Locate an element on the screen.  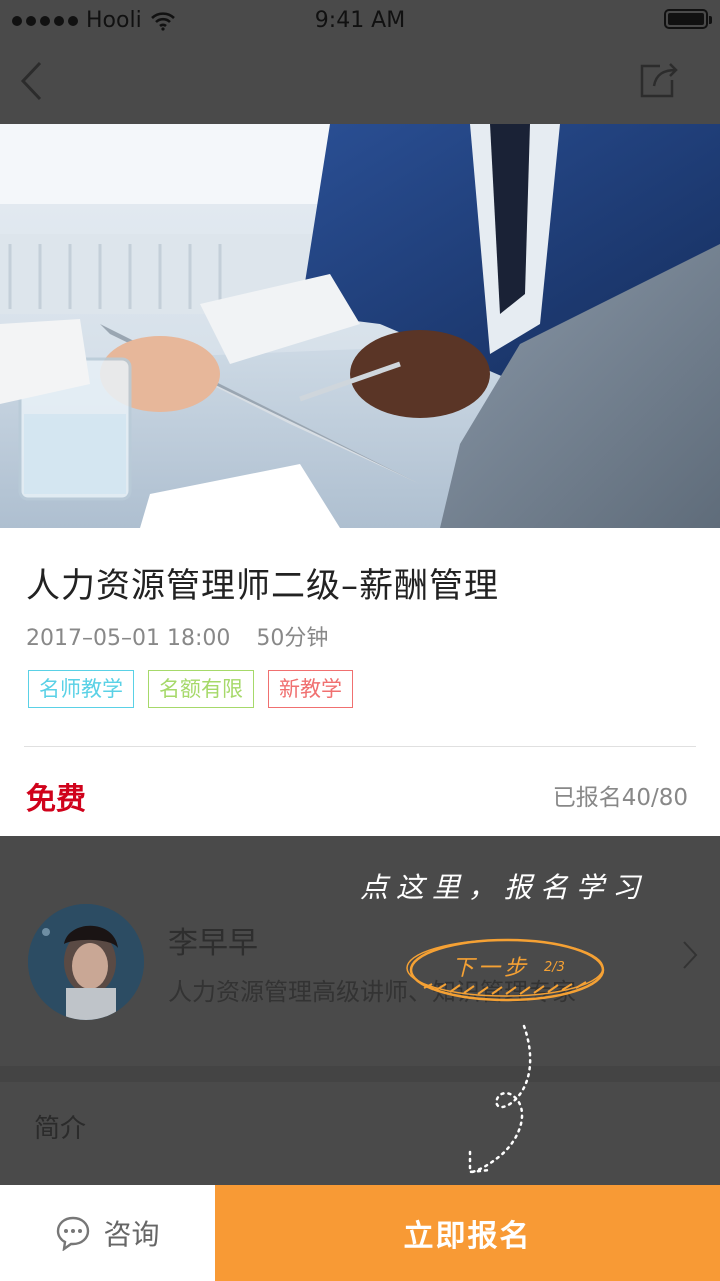
tag-badge: 名师教学 is located at coordinates (81, 689).